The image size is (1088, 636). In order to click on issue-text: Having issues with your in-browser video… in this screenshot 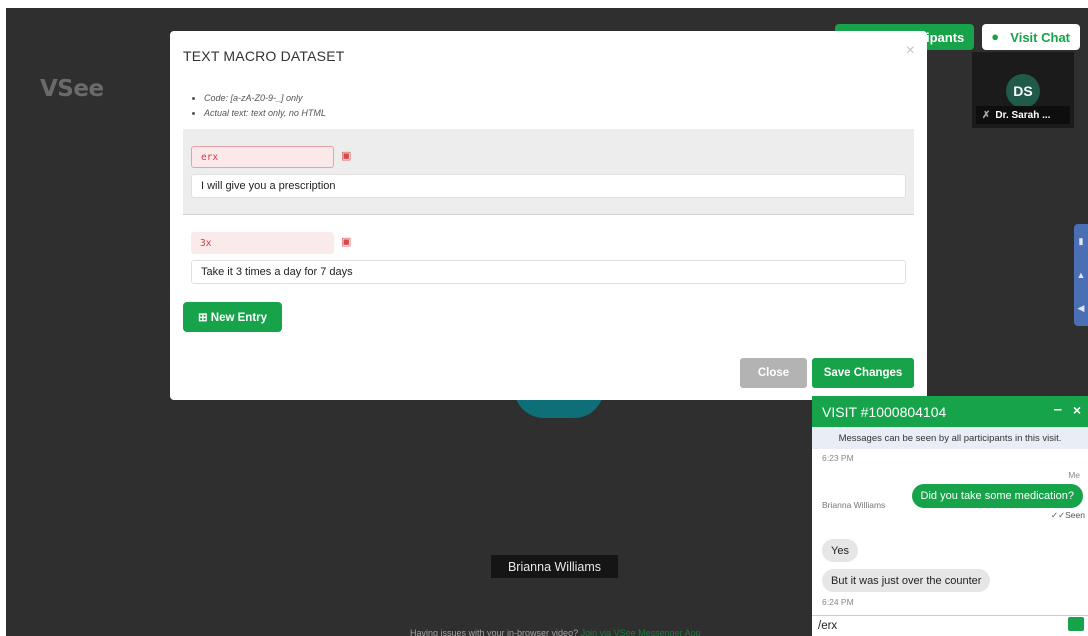, I will do `click(494, 632)`.